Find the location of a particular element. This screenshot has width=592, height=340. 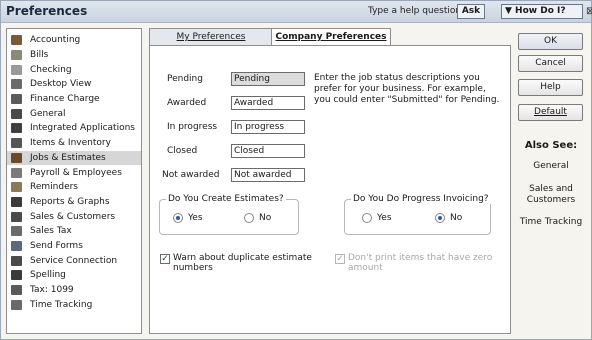

tab-my-preferences-label: My Preferences is located at coordinates (211, 37).